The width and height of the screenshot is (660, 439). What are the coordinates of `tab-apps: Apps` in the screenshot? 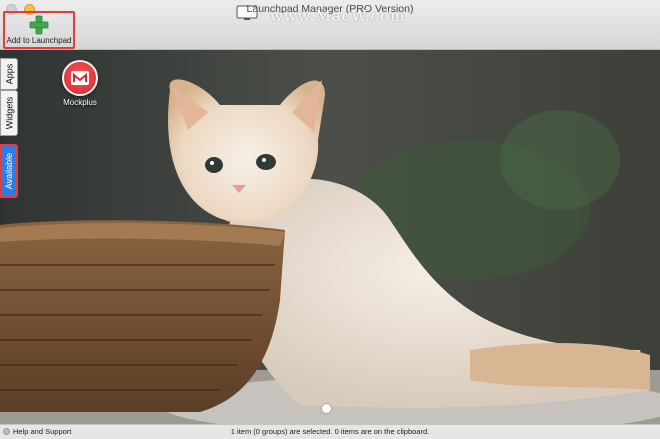 It's located at (9, 74).